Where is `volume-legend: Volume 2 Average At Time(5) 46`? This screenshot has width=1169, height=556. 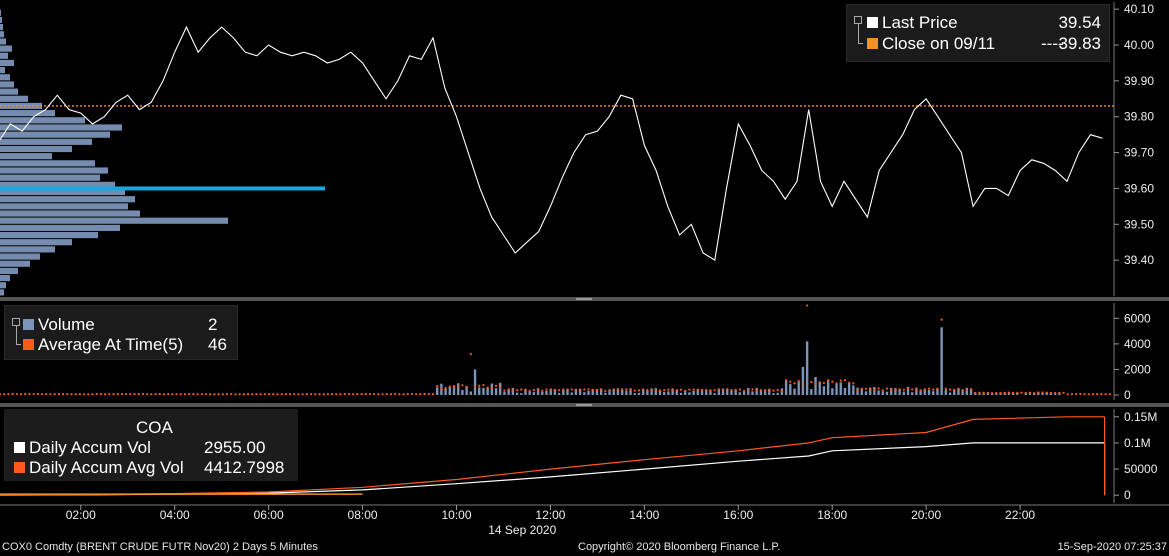 volume-legend: Volume 2 Average At Time(5) 46 is located at coordinates (121, 332).